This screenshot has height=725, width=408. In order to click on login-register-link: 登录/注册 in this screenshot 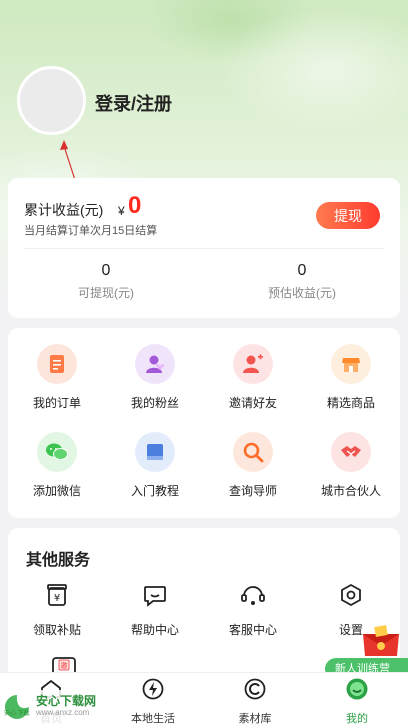, I will do `click(133, 103)`.